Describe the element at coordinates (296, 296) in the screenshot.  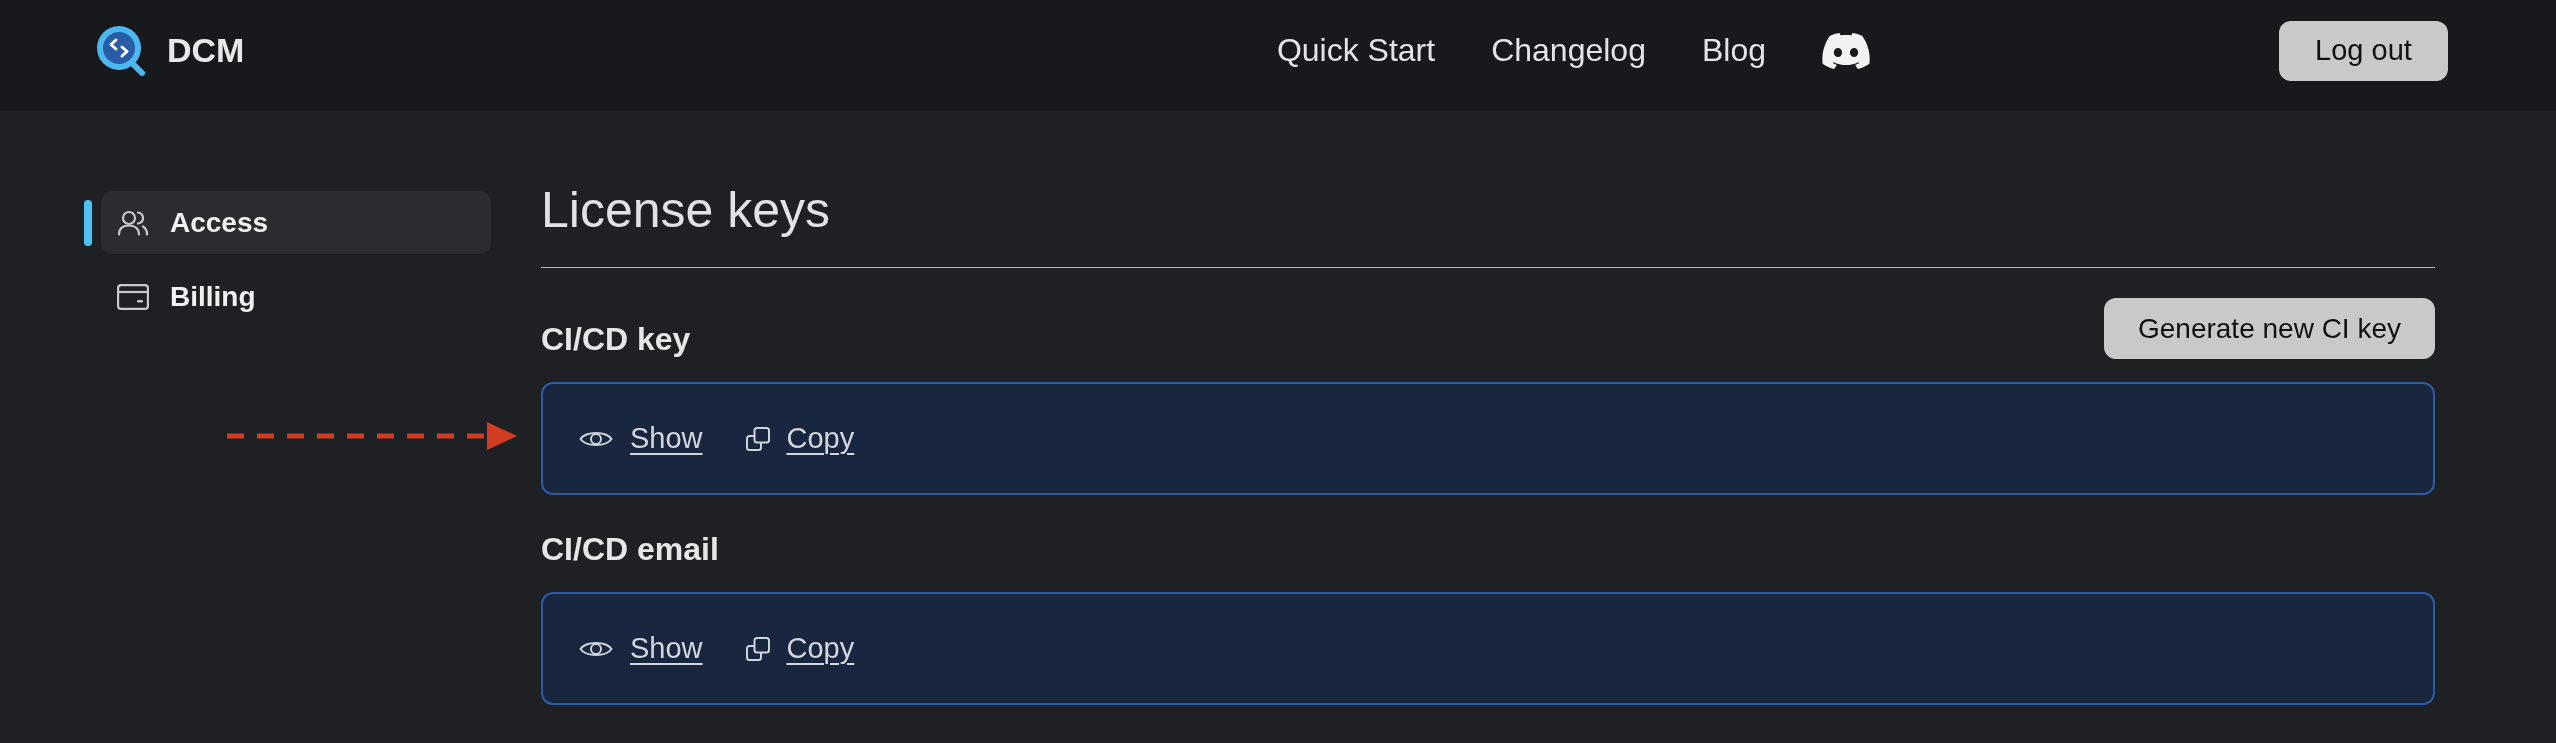
I see `sidebar-item: Billing` at that location.